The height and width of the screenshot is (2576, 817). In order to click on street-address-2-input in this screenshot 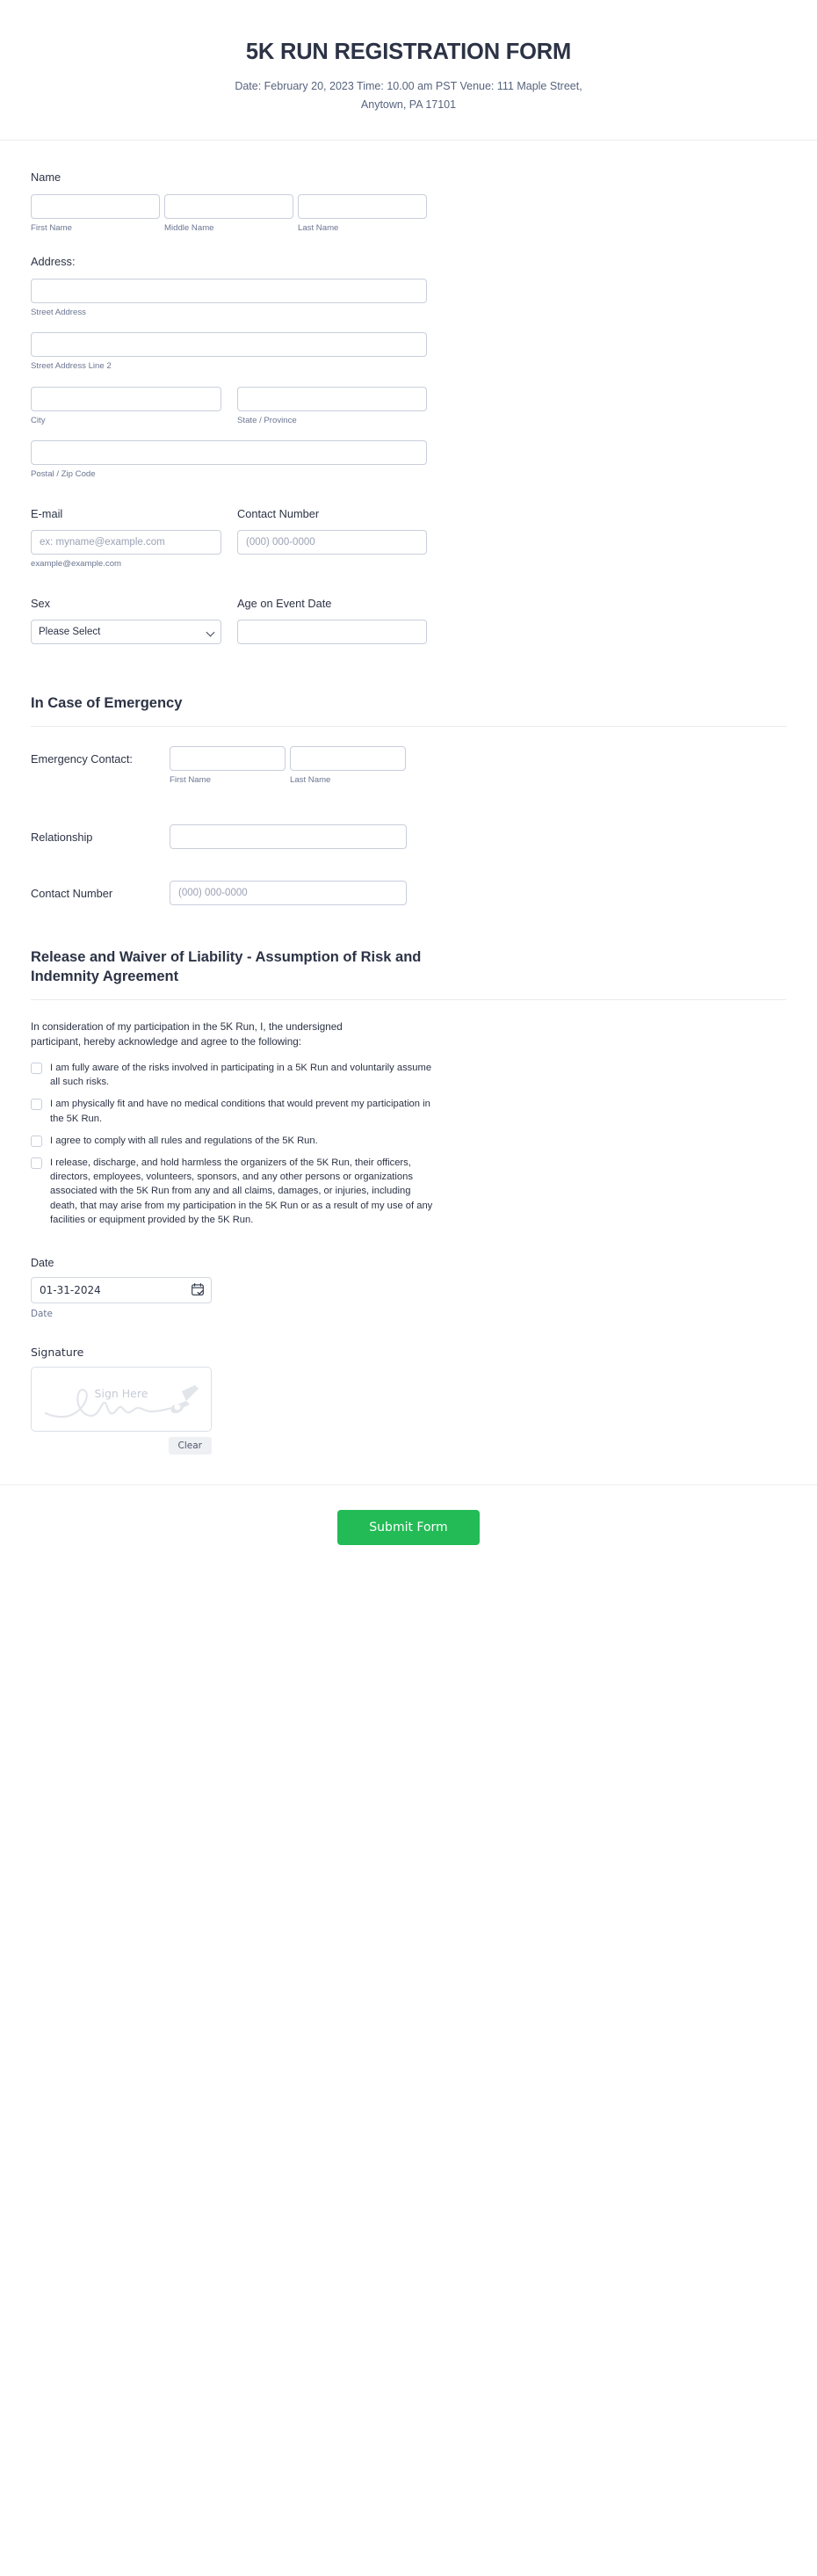, I will do `click(229, 345)`.